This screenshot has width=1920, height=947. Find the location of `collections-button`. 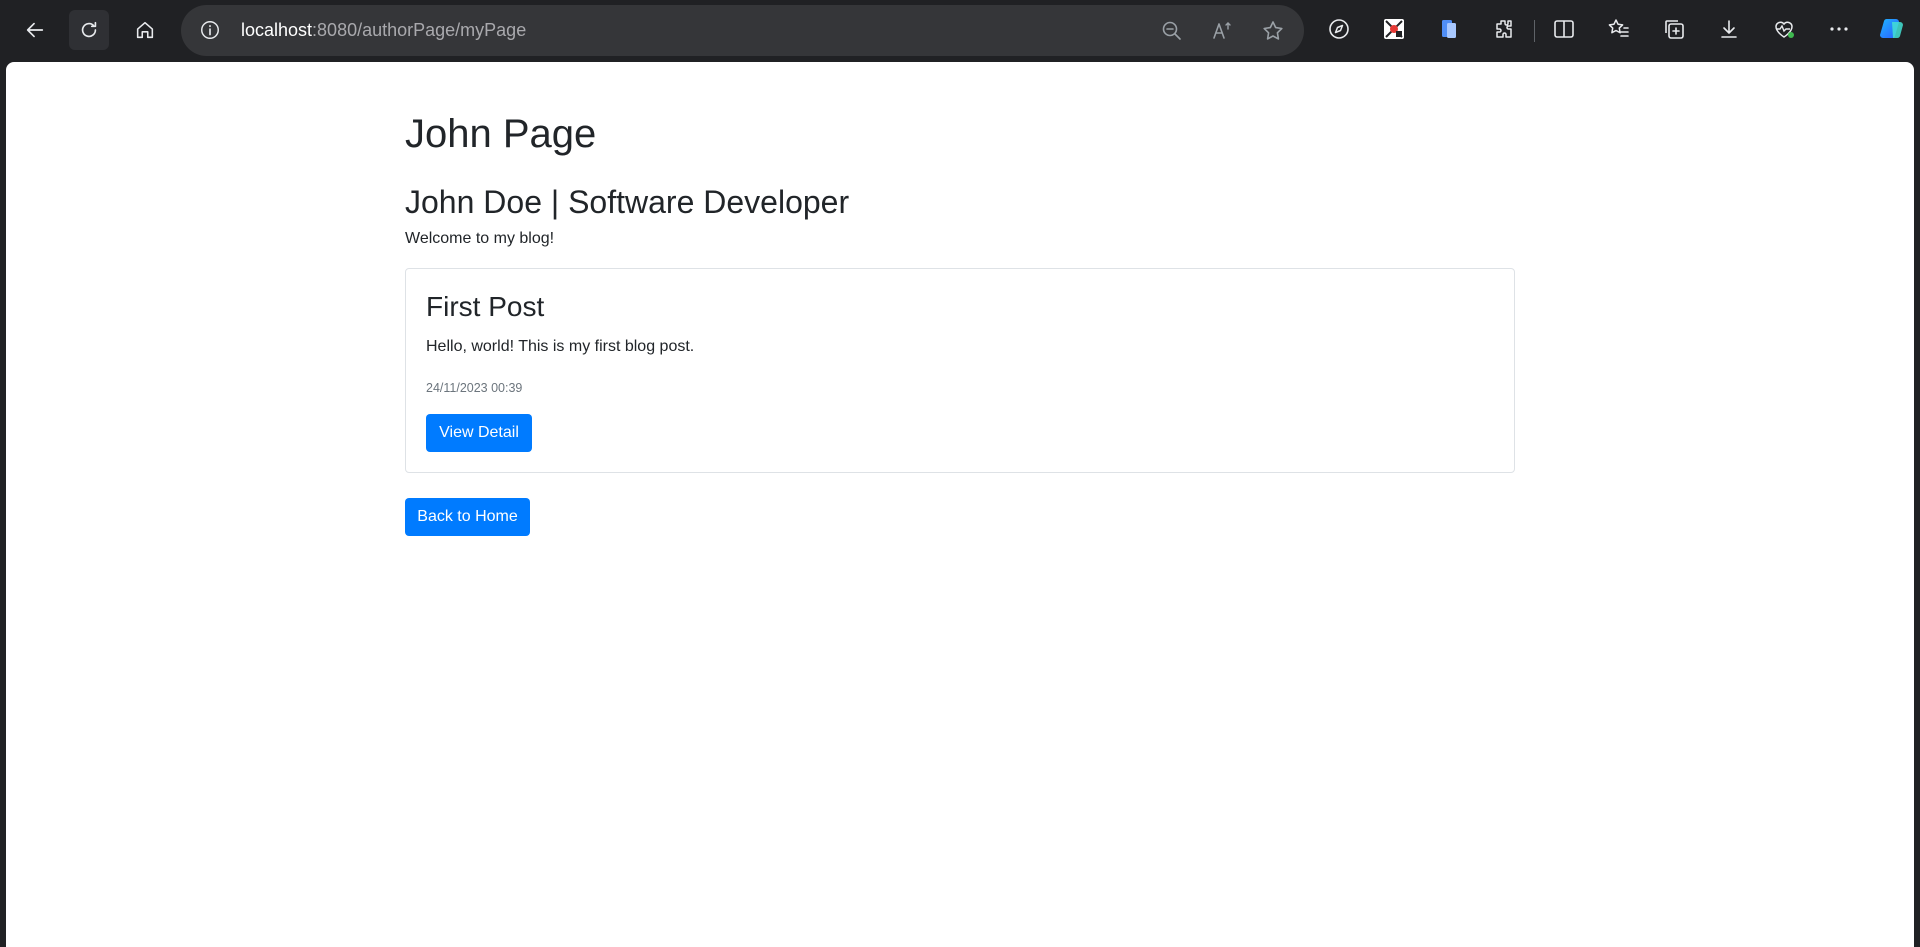

collections-button is located at coordinates (1674, 29).